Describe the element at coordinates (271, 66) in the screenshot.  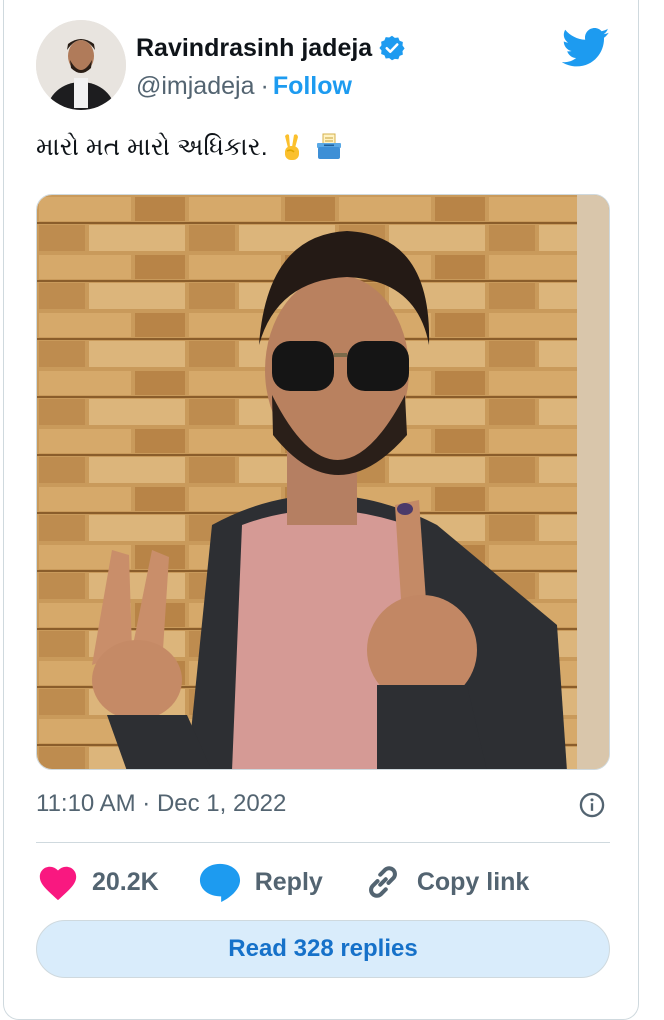
I see `author-info: Ravindrasinh jadeja @imjadeja · Follow` at that location.